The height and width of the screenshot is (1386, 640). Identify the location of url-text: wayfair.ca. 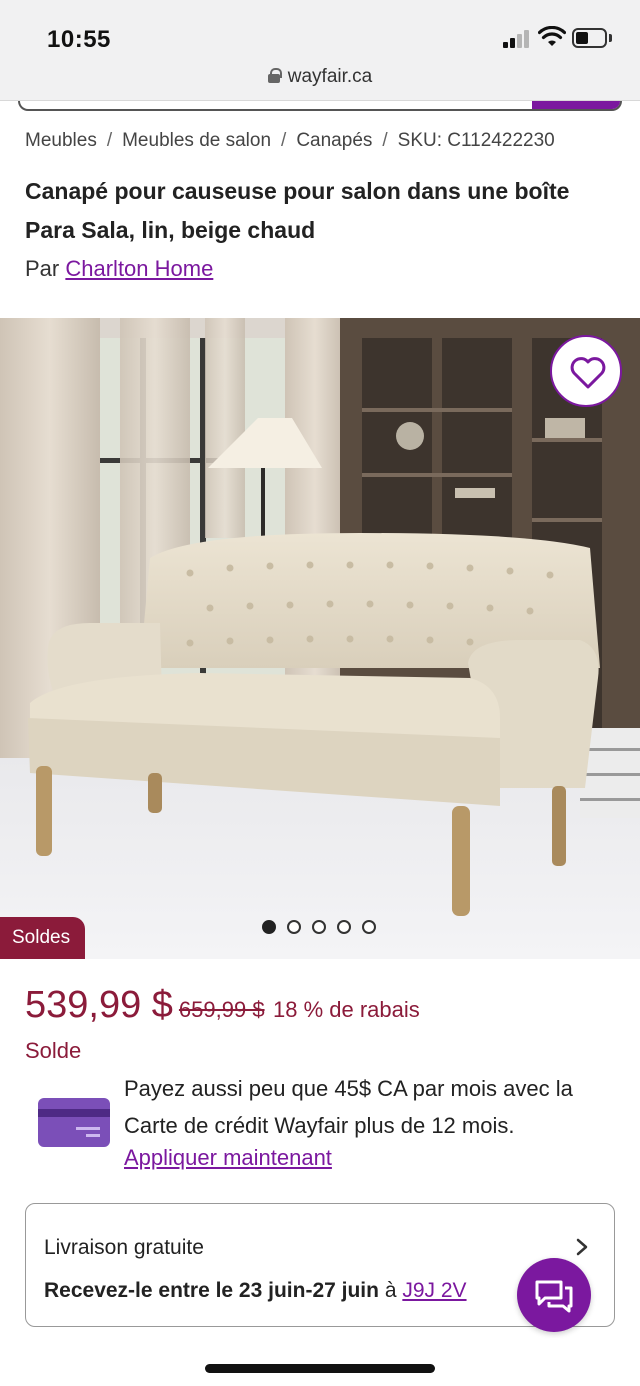
(330, 76).